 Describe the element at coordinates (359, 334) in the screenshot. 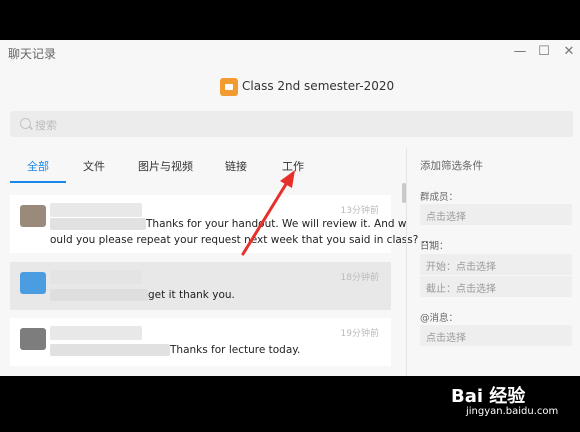

I see `message-time: 19分钟前` at that location.